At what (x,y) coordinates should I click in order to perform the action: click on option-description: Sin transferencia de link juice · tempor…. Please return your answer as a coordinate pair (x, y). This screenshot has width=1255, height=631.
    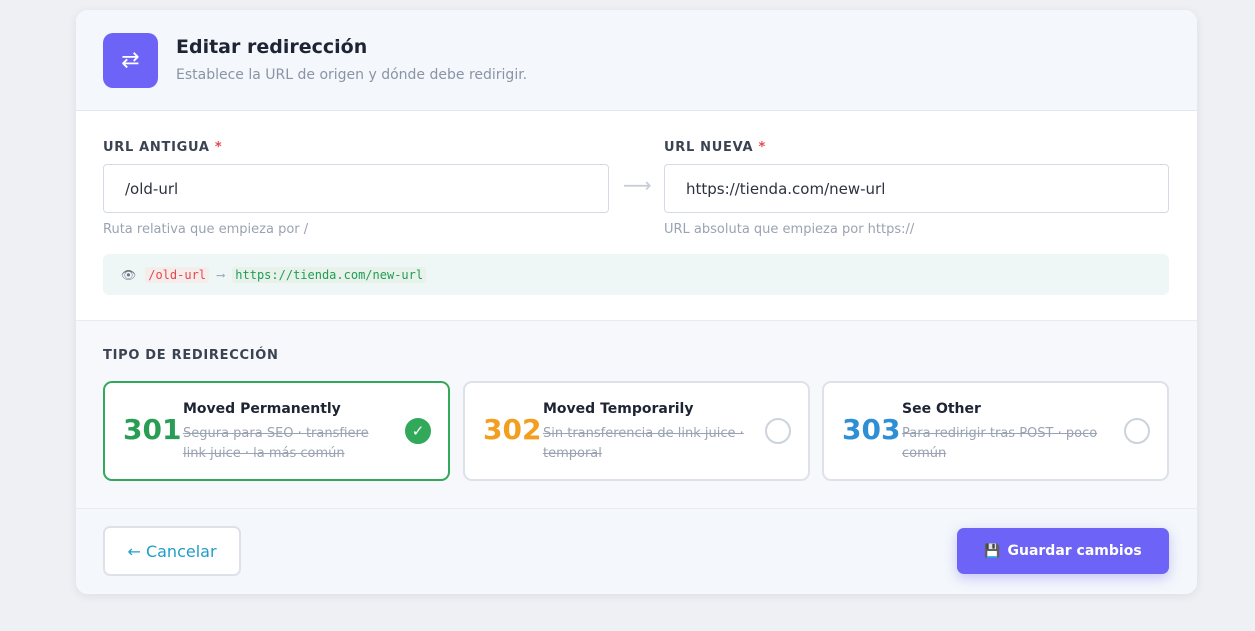
    Looking at the image, I should click on (643, 443).